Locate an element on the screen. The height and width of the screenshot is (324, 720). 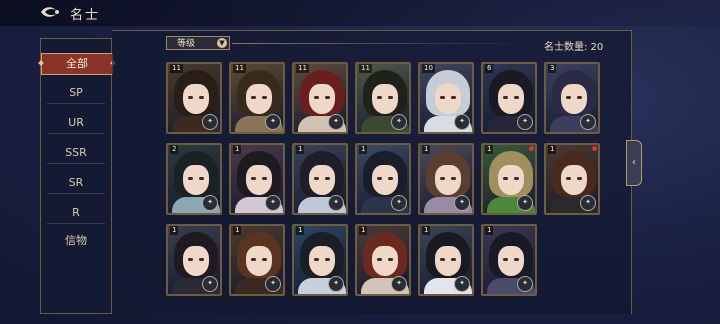
level-label: 3 is located at coordinates (552, 68).